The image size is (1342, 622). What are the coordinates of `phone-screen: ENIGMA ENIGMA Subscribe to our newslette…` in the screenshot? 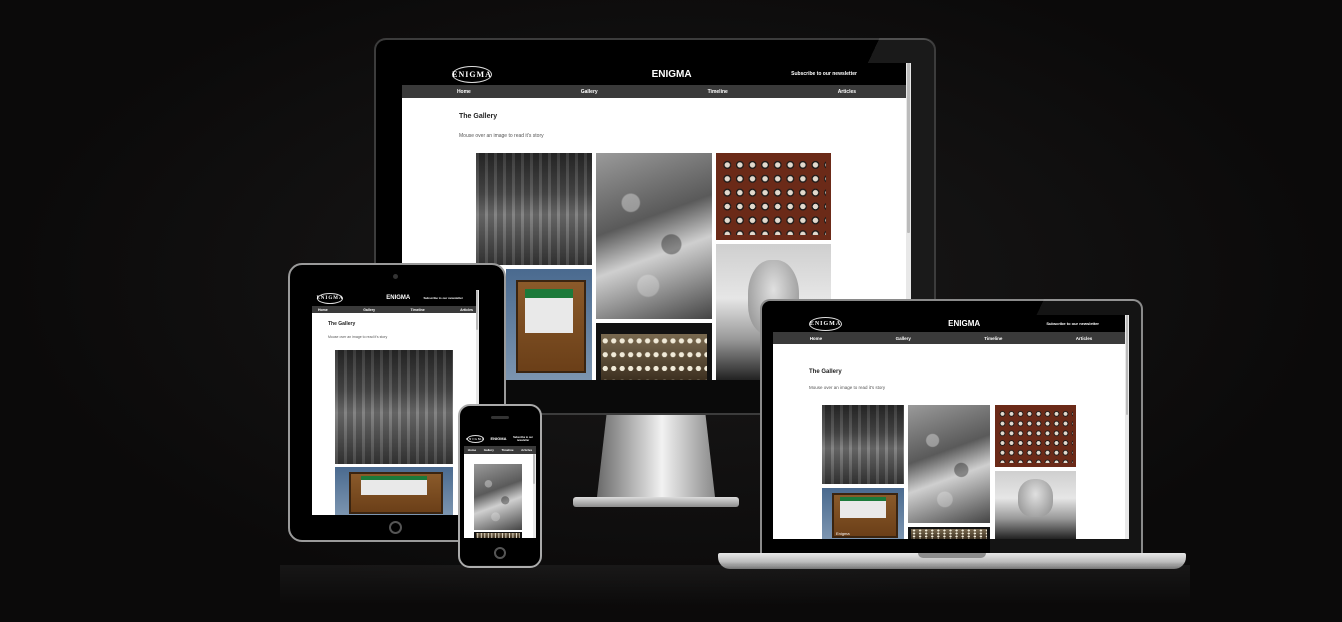 It's located at (500, 484).